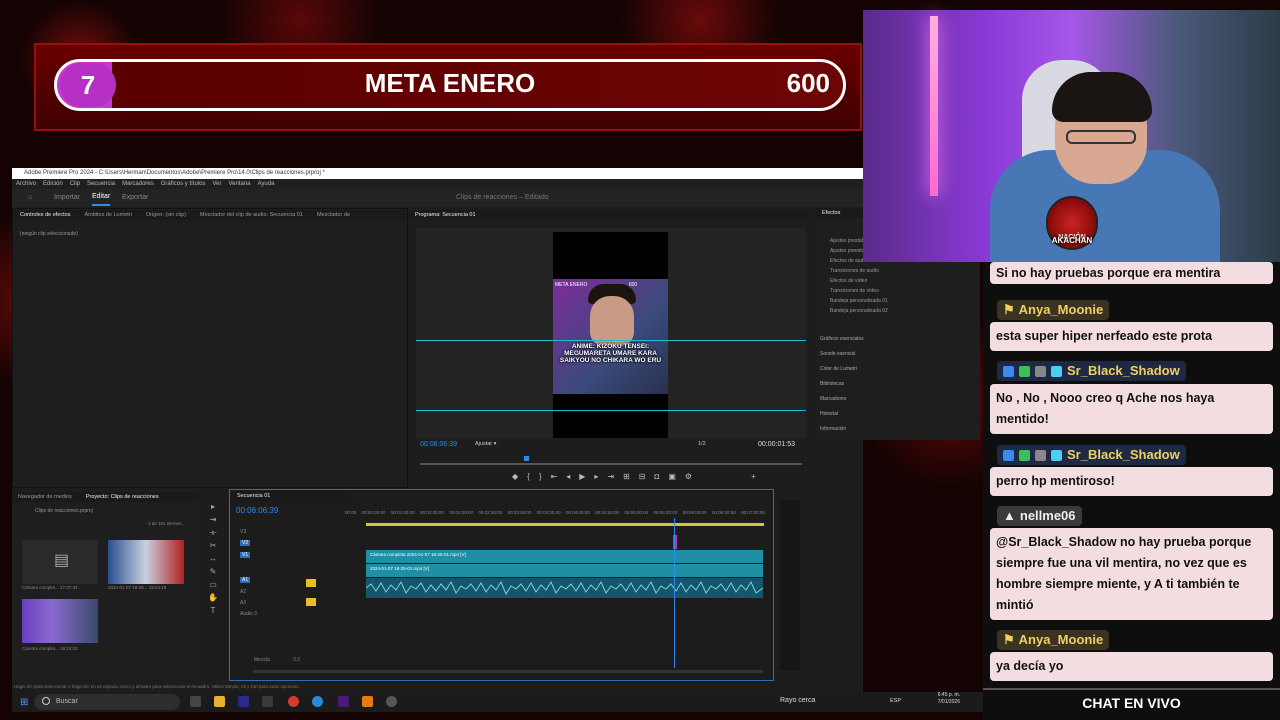 The height and width of the screenshot is (720, 1280). Describe the element at coordinates (672, 476) in the screenshot. I see `compare-icon: ▣` at that location.